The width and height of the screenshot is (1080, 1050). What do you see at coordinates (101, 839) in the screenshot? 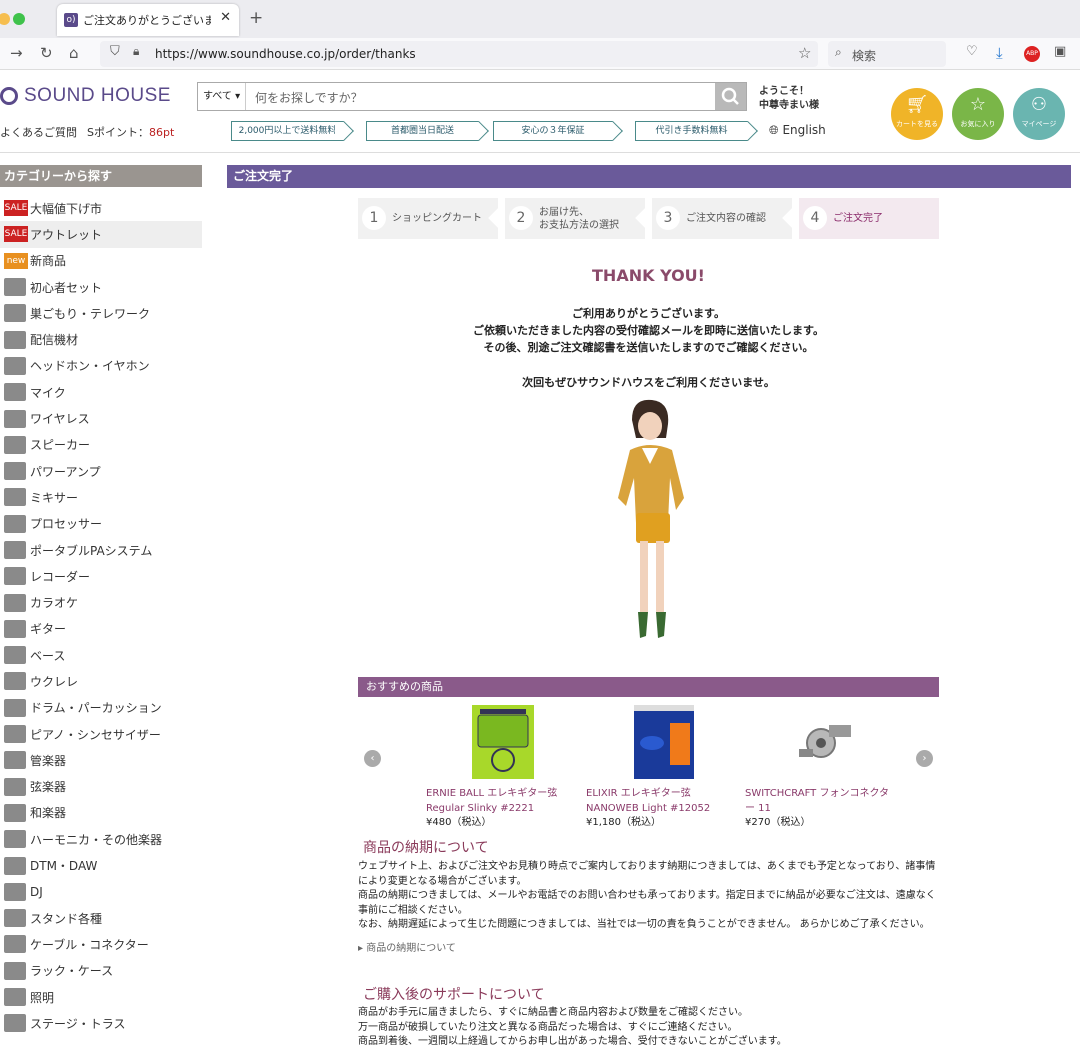
I see `sidebar-item: ハーモニカ・その他楽器` at bounding box center [101, 839].